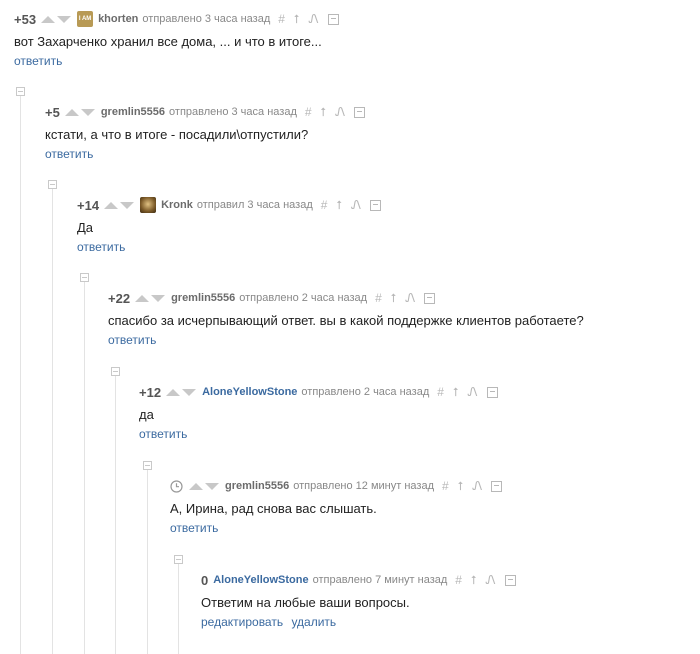  I want to click on delete-link: удалить, so click(313, 622).